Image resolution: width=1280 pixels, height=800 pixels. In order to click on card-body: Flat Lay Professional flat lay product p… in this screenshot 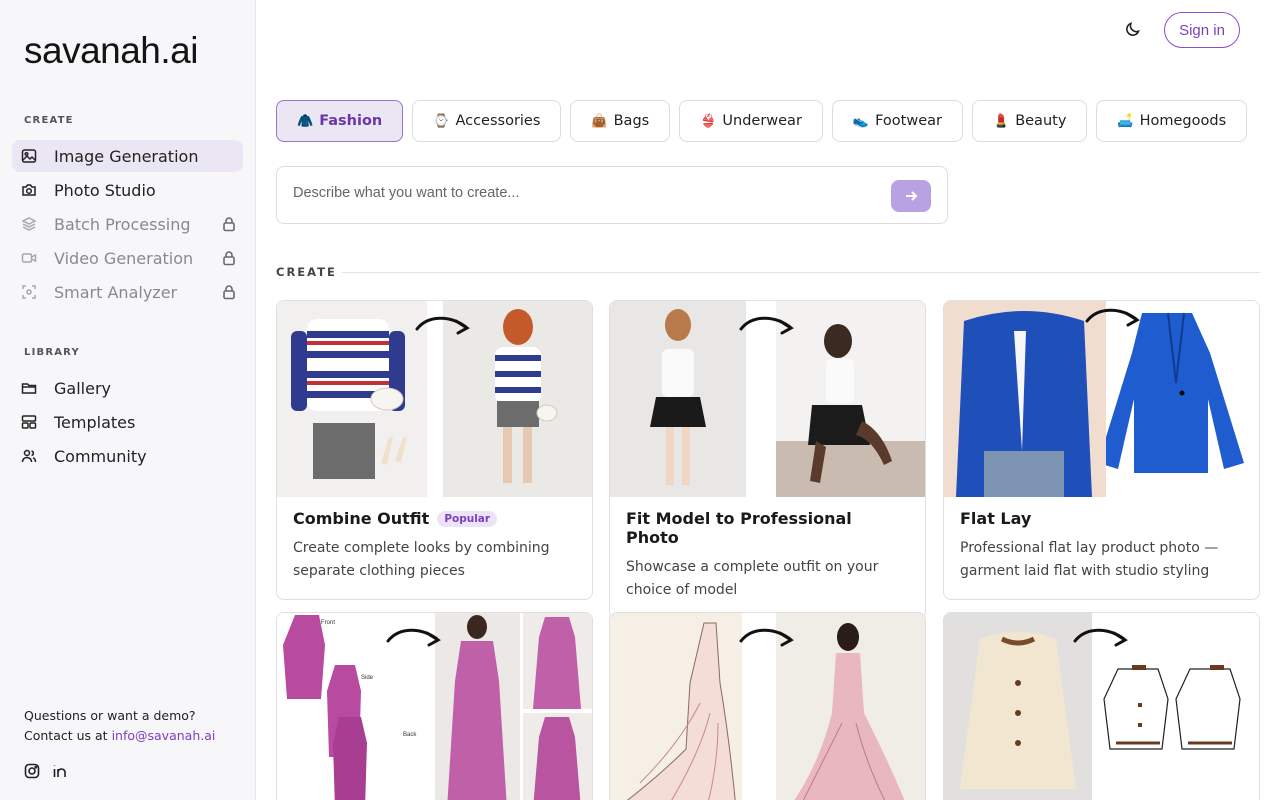, I will do `click(1101, 548)`.